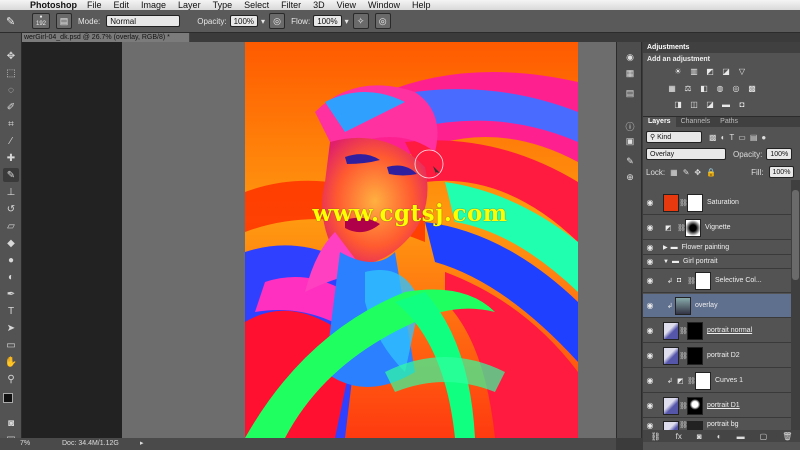  I want to click on layer-name: Saturation, so click(723, 202).